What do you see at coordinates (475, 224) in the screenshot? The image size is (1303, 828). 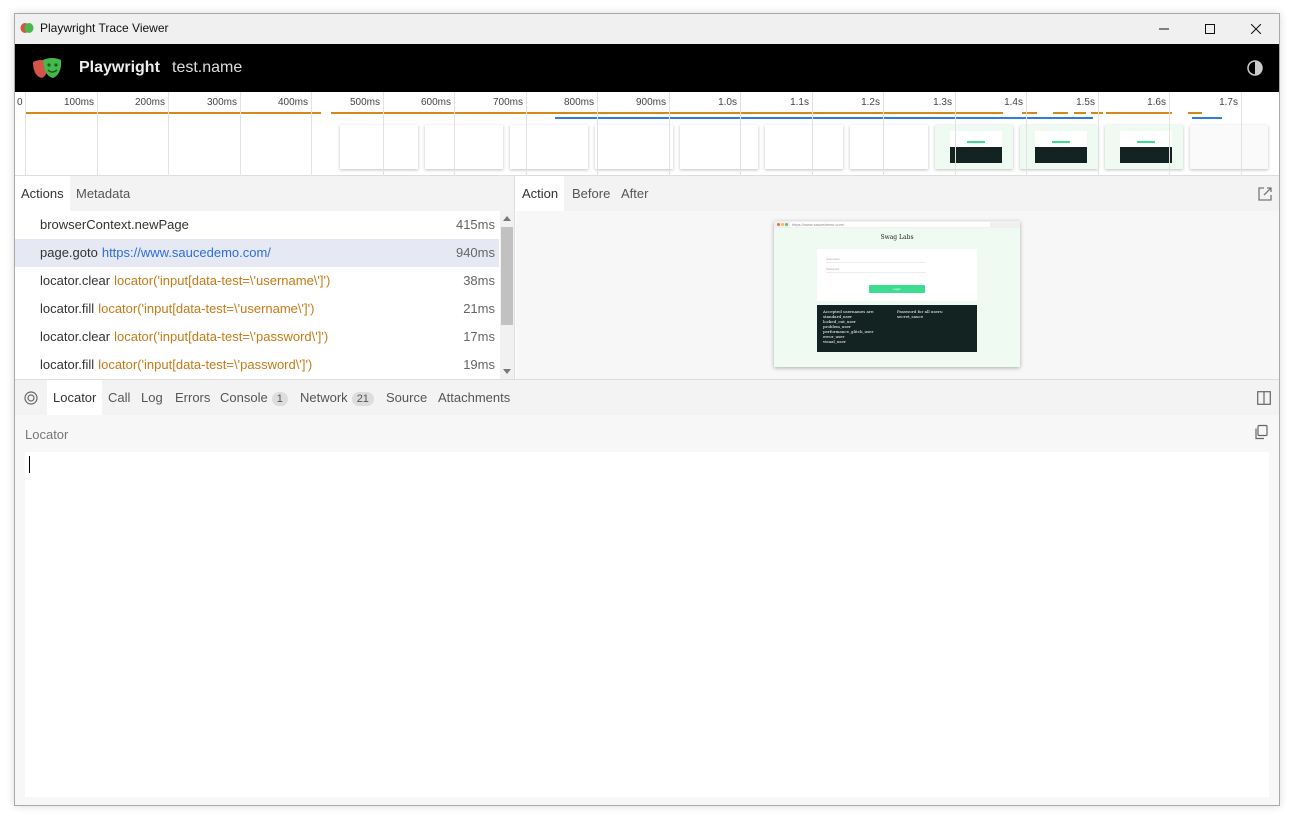 I see `action-duration: 415ms` at bounding box center [475, 224].